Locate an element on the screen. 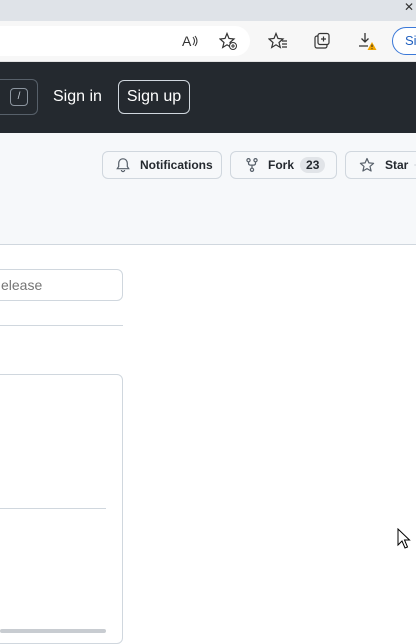  search-shortcut-key: / is located at coordinates (19, 97).